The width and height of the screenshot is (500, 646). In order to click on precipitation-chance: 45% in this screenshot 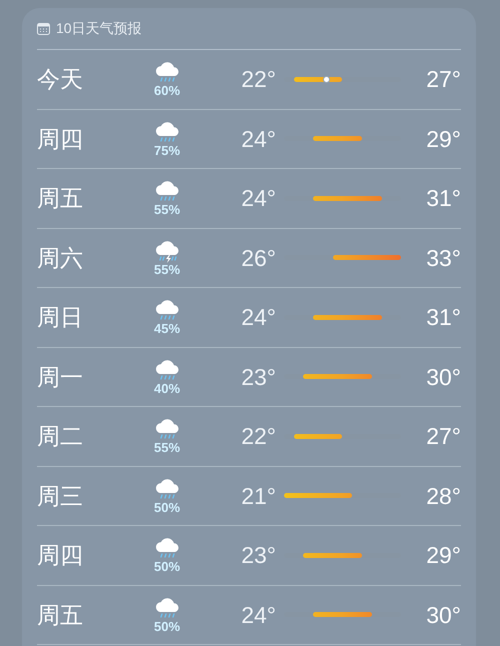, I will do `click(167, 329)`.